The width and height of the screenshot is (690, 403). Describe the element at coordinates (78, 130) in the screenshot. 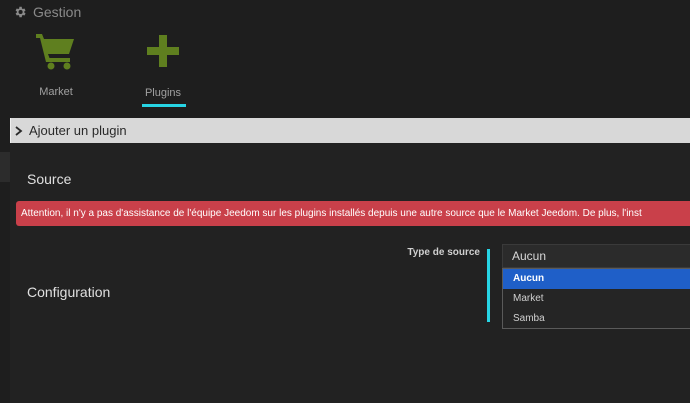

I see `add-plugin-title: Ajouter un plugin` at that location.